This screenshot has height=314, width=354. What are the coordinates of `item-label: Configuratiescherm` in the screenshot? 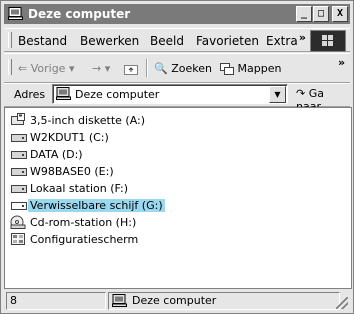 It's located at (84, 239).